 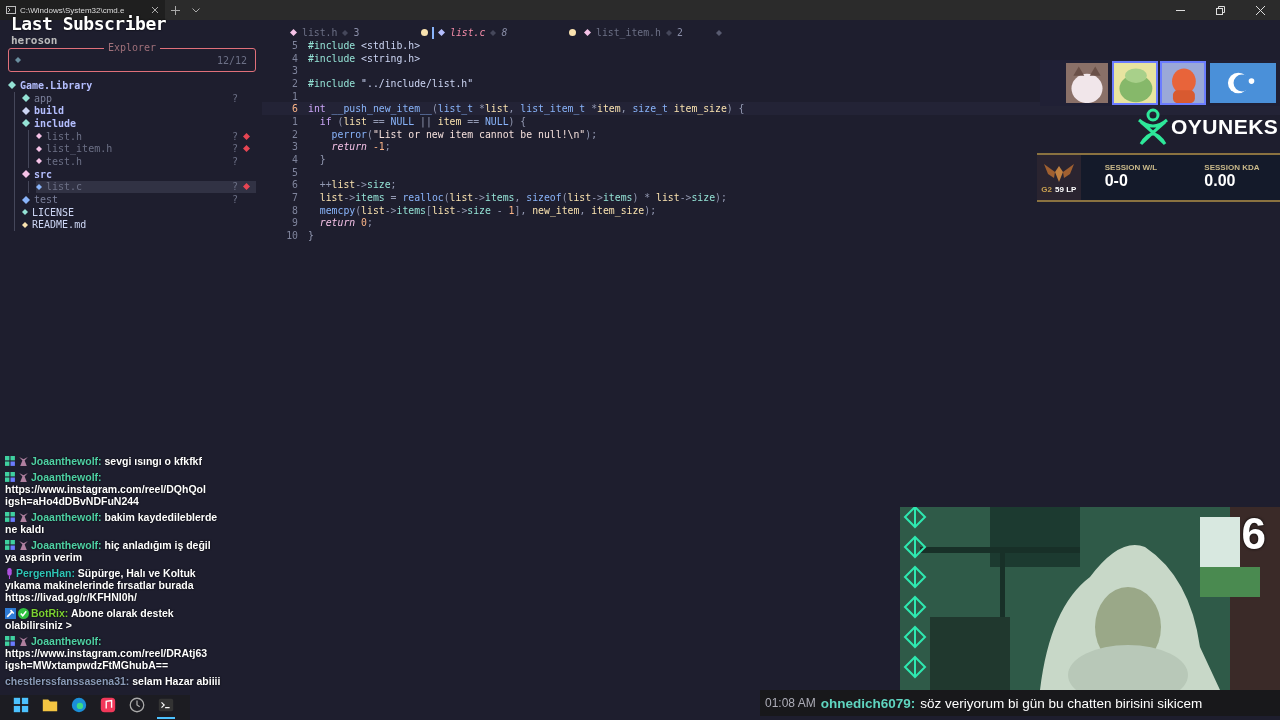 What do you see at coordinates (35, 40) in the screenshot?
I see `subscriber-name: heroson` at bounding box center [35, 40].